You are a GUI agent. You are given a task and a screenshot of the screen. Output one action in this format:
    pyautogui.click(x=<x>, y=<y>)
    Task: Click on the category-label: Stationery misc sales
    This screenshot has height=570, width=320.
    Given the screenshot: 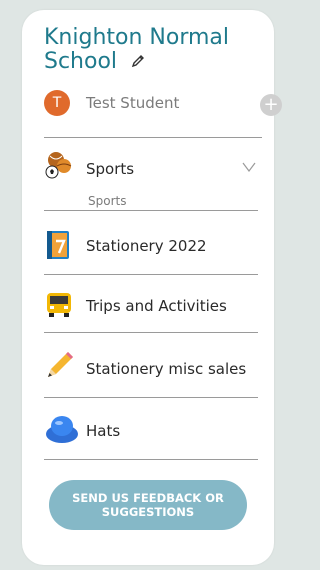 What is the action you would take?
    pyautogui.click(x=166, y=369)
    